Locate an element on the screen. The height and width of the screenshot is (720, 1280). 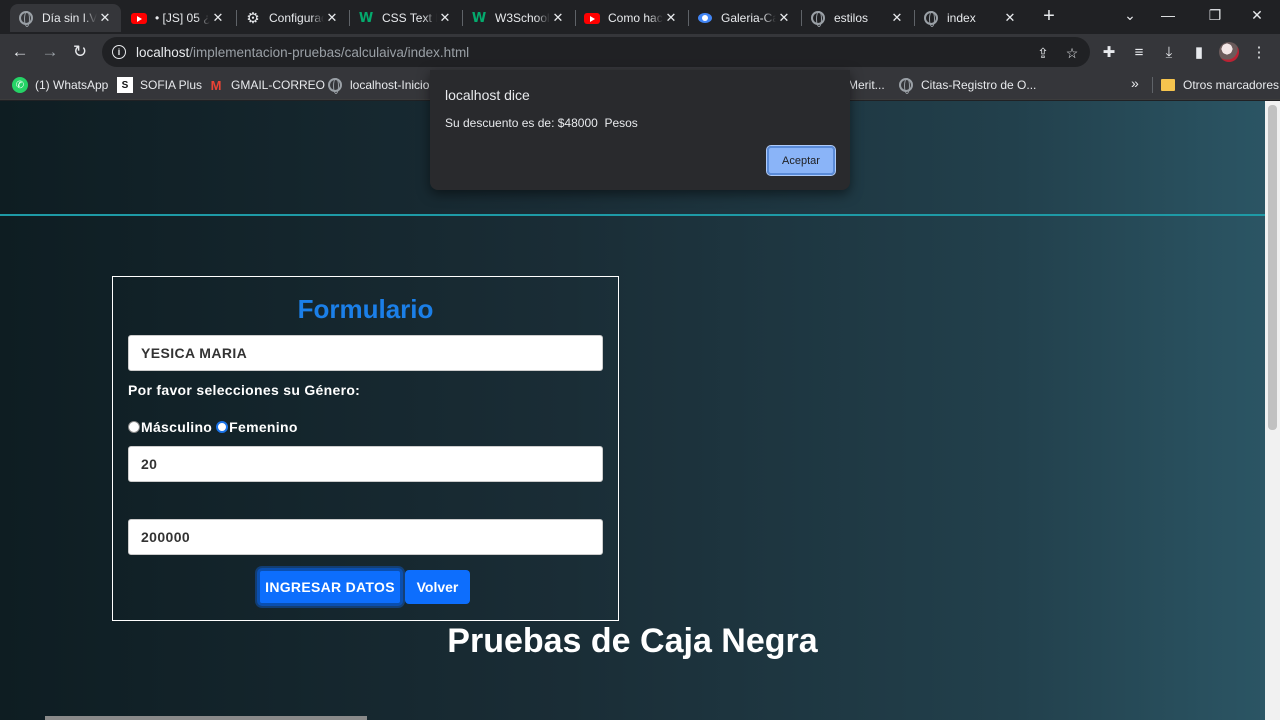
tab-dia-sin-iva: Día sin I.V.A ✕ is located at coordinates (65, 18).